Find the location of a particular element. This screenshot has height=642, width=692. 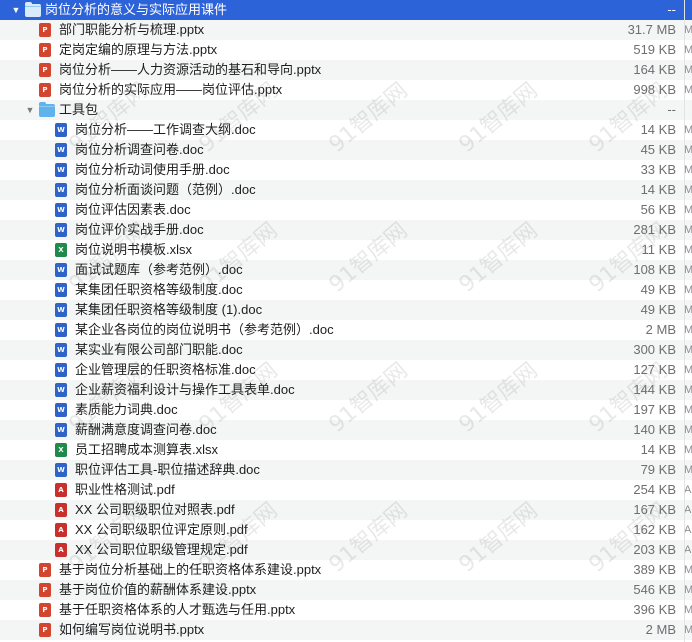

file-name: 部门职能分析与梳理.pptx is located at coordinates (132, 29).